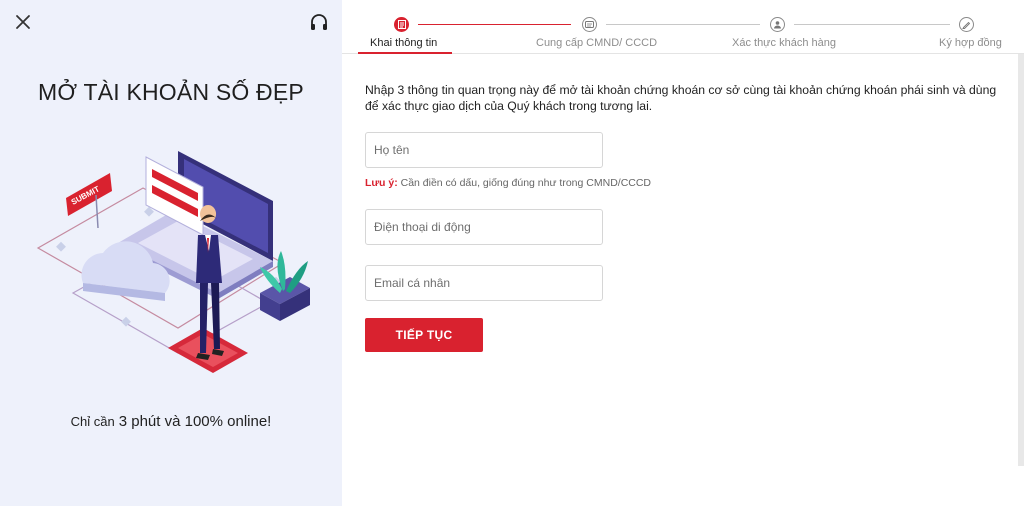 This screenshot has height=506, width=1024. I want to click on tagline: Chỉ cần 3 phút và 100% online!, so click(171, 422).